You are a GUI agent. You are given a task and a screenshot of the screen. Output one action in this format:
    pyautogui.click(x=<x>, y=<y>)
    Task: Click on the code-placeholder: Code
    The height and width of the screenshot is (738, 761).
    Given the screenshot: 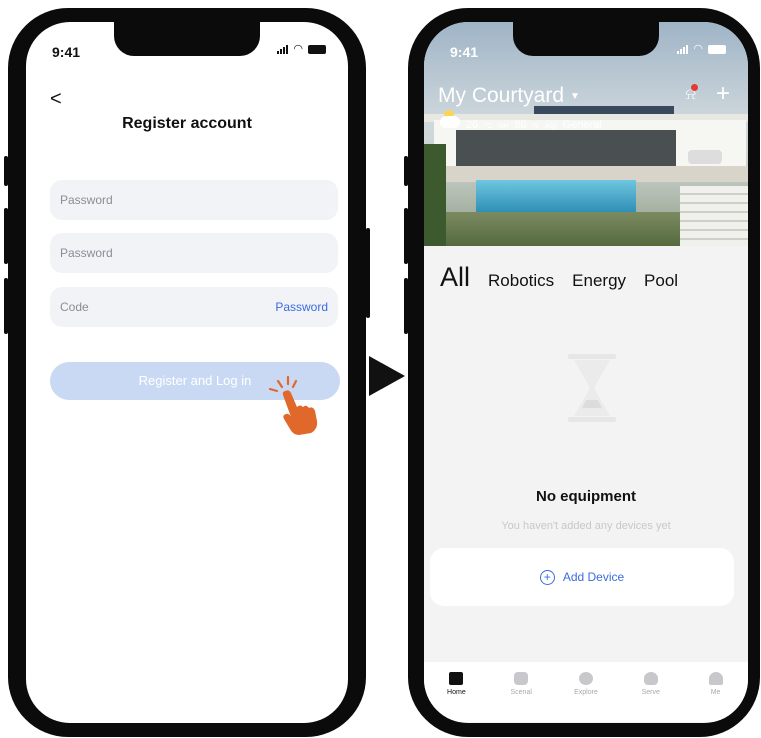 What is the action you would take?
    pyautogui.click(x=74, y=307)
    